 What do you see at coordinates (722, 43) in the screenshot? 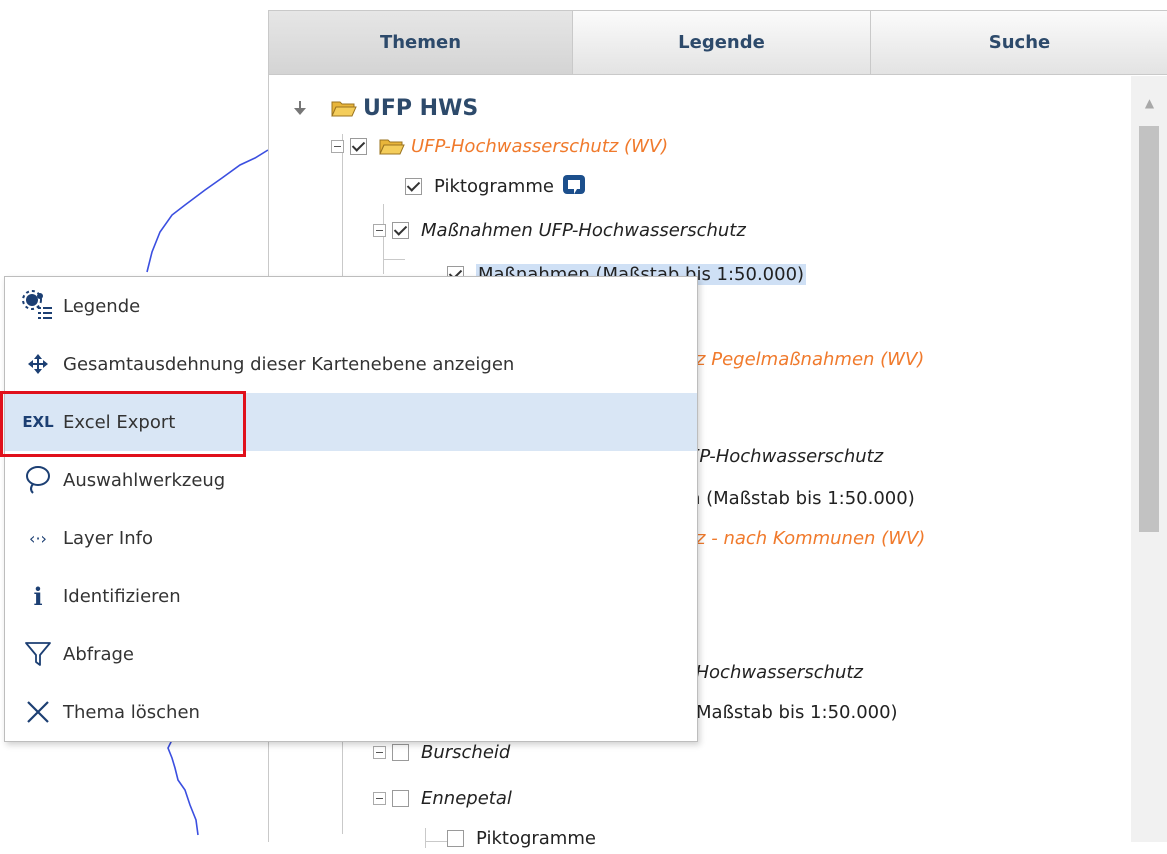
I see `tab-legende: Legende` at bounding box center [722, 43].